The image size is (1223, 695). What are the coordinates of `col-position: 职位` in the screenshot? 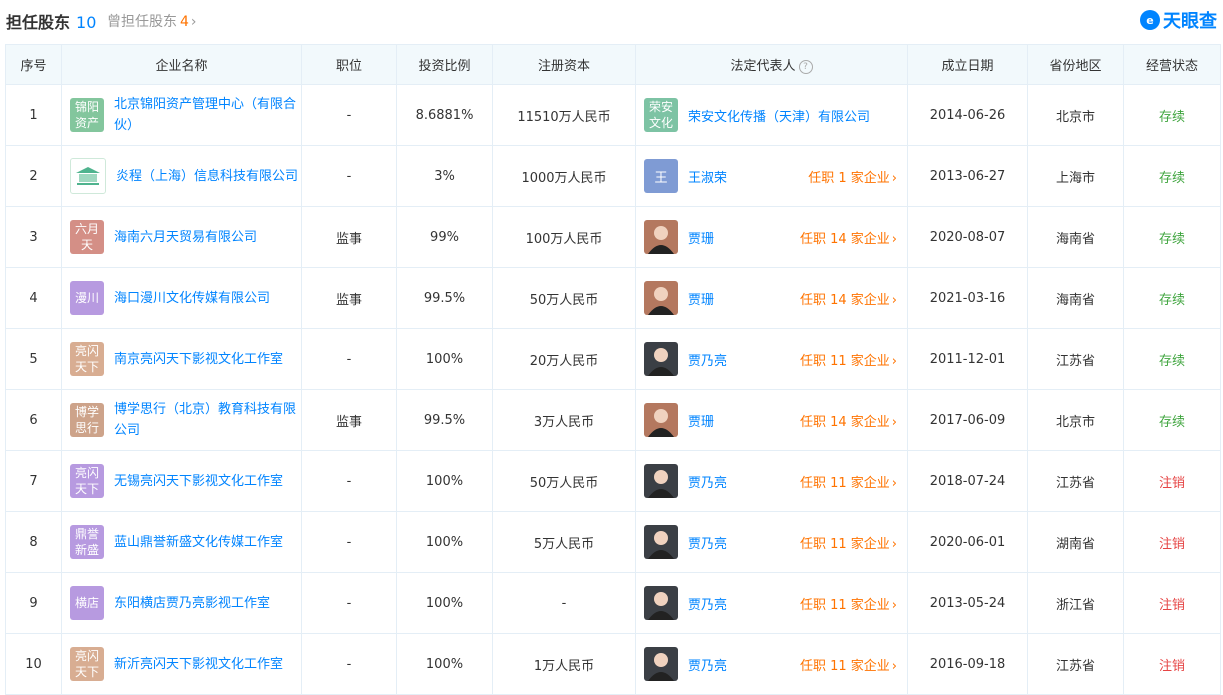 It's located at (349, 64).